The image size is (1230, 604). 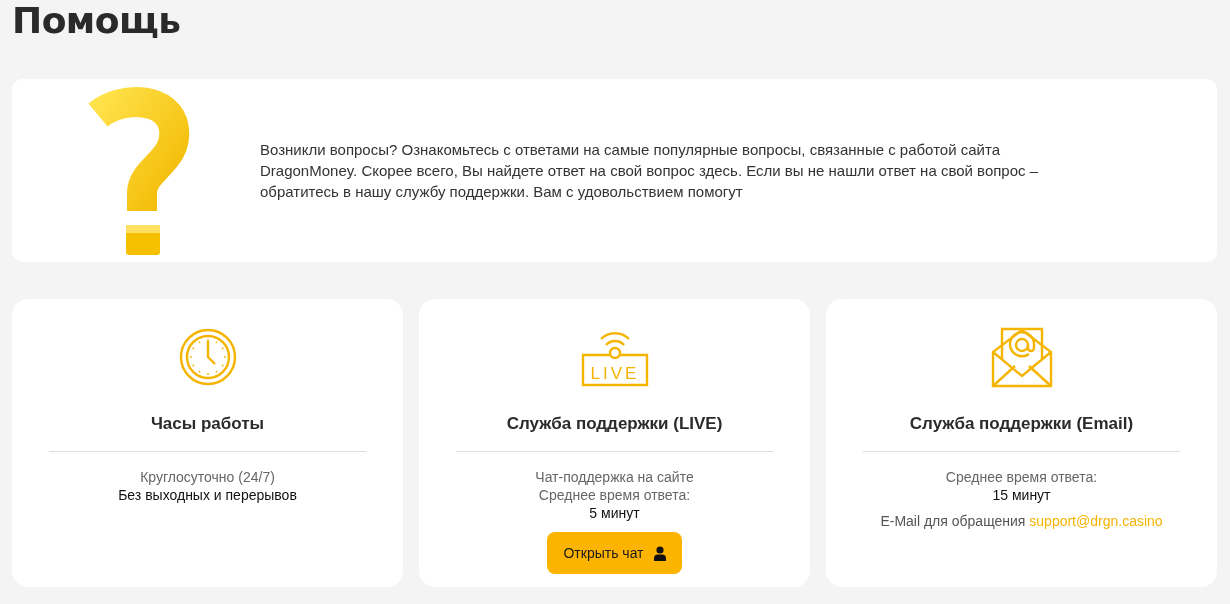 I want to click on card-title: Служба поддержки (Email), so click(x=1021, y=424).